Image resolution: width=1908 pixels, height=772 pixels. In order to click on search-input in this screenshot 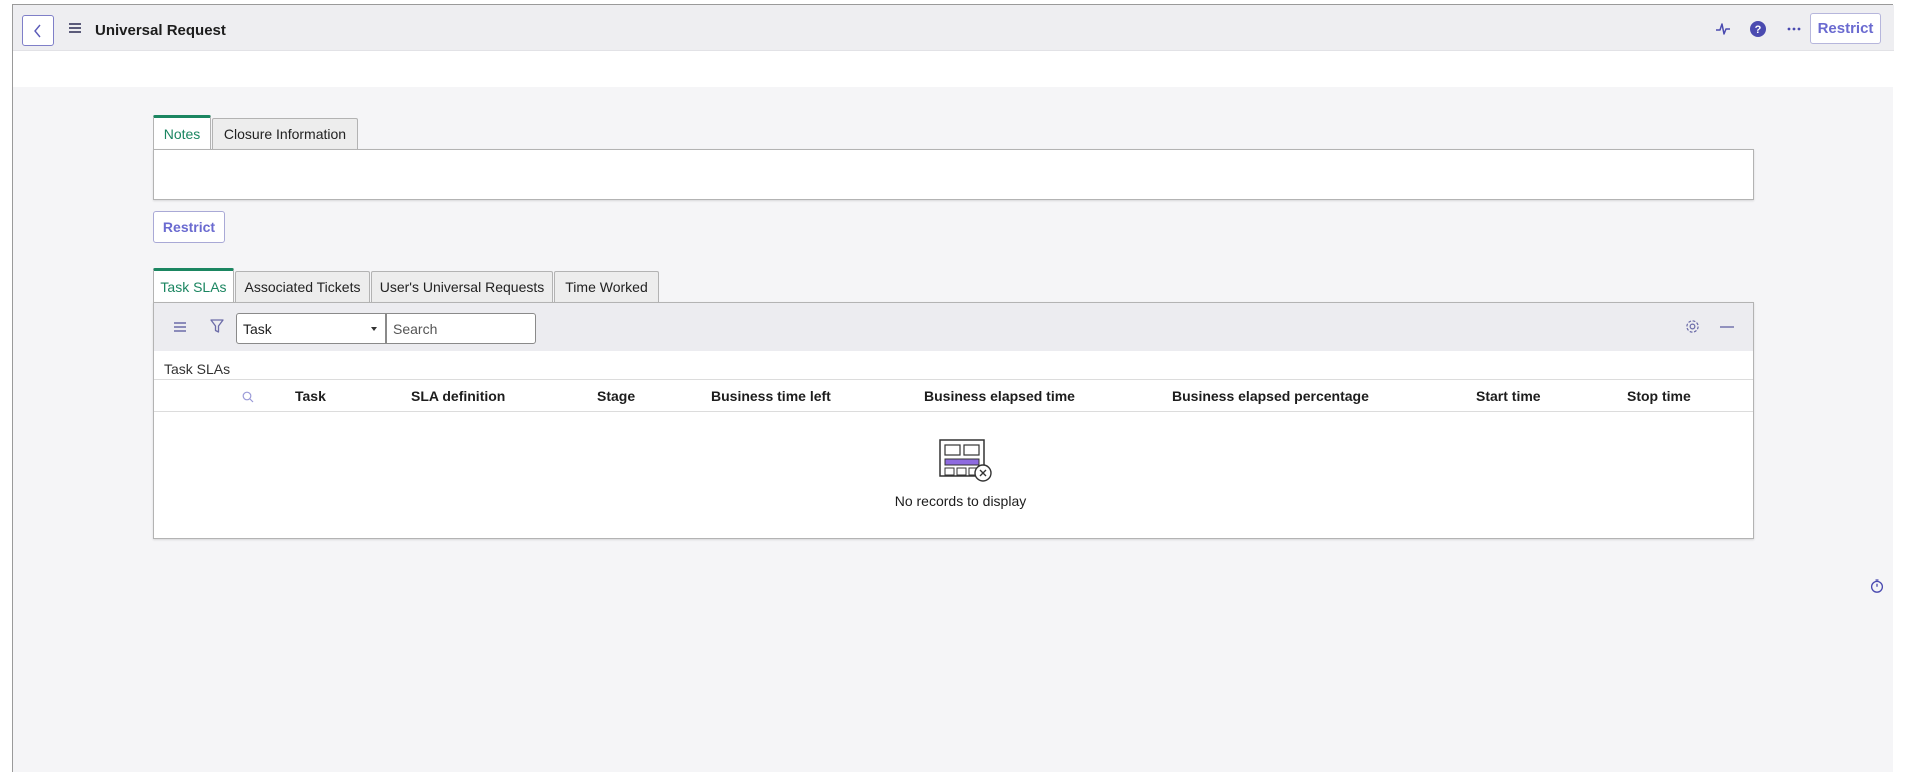, I will do `click(461, 328)`.